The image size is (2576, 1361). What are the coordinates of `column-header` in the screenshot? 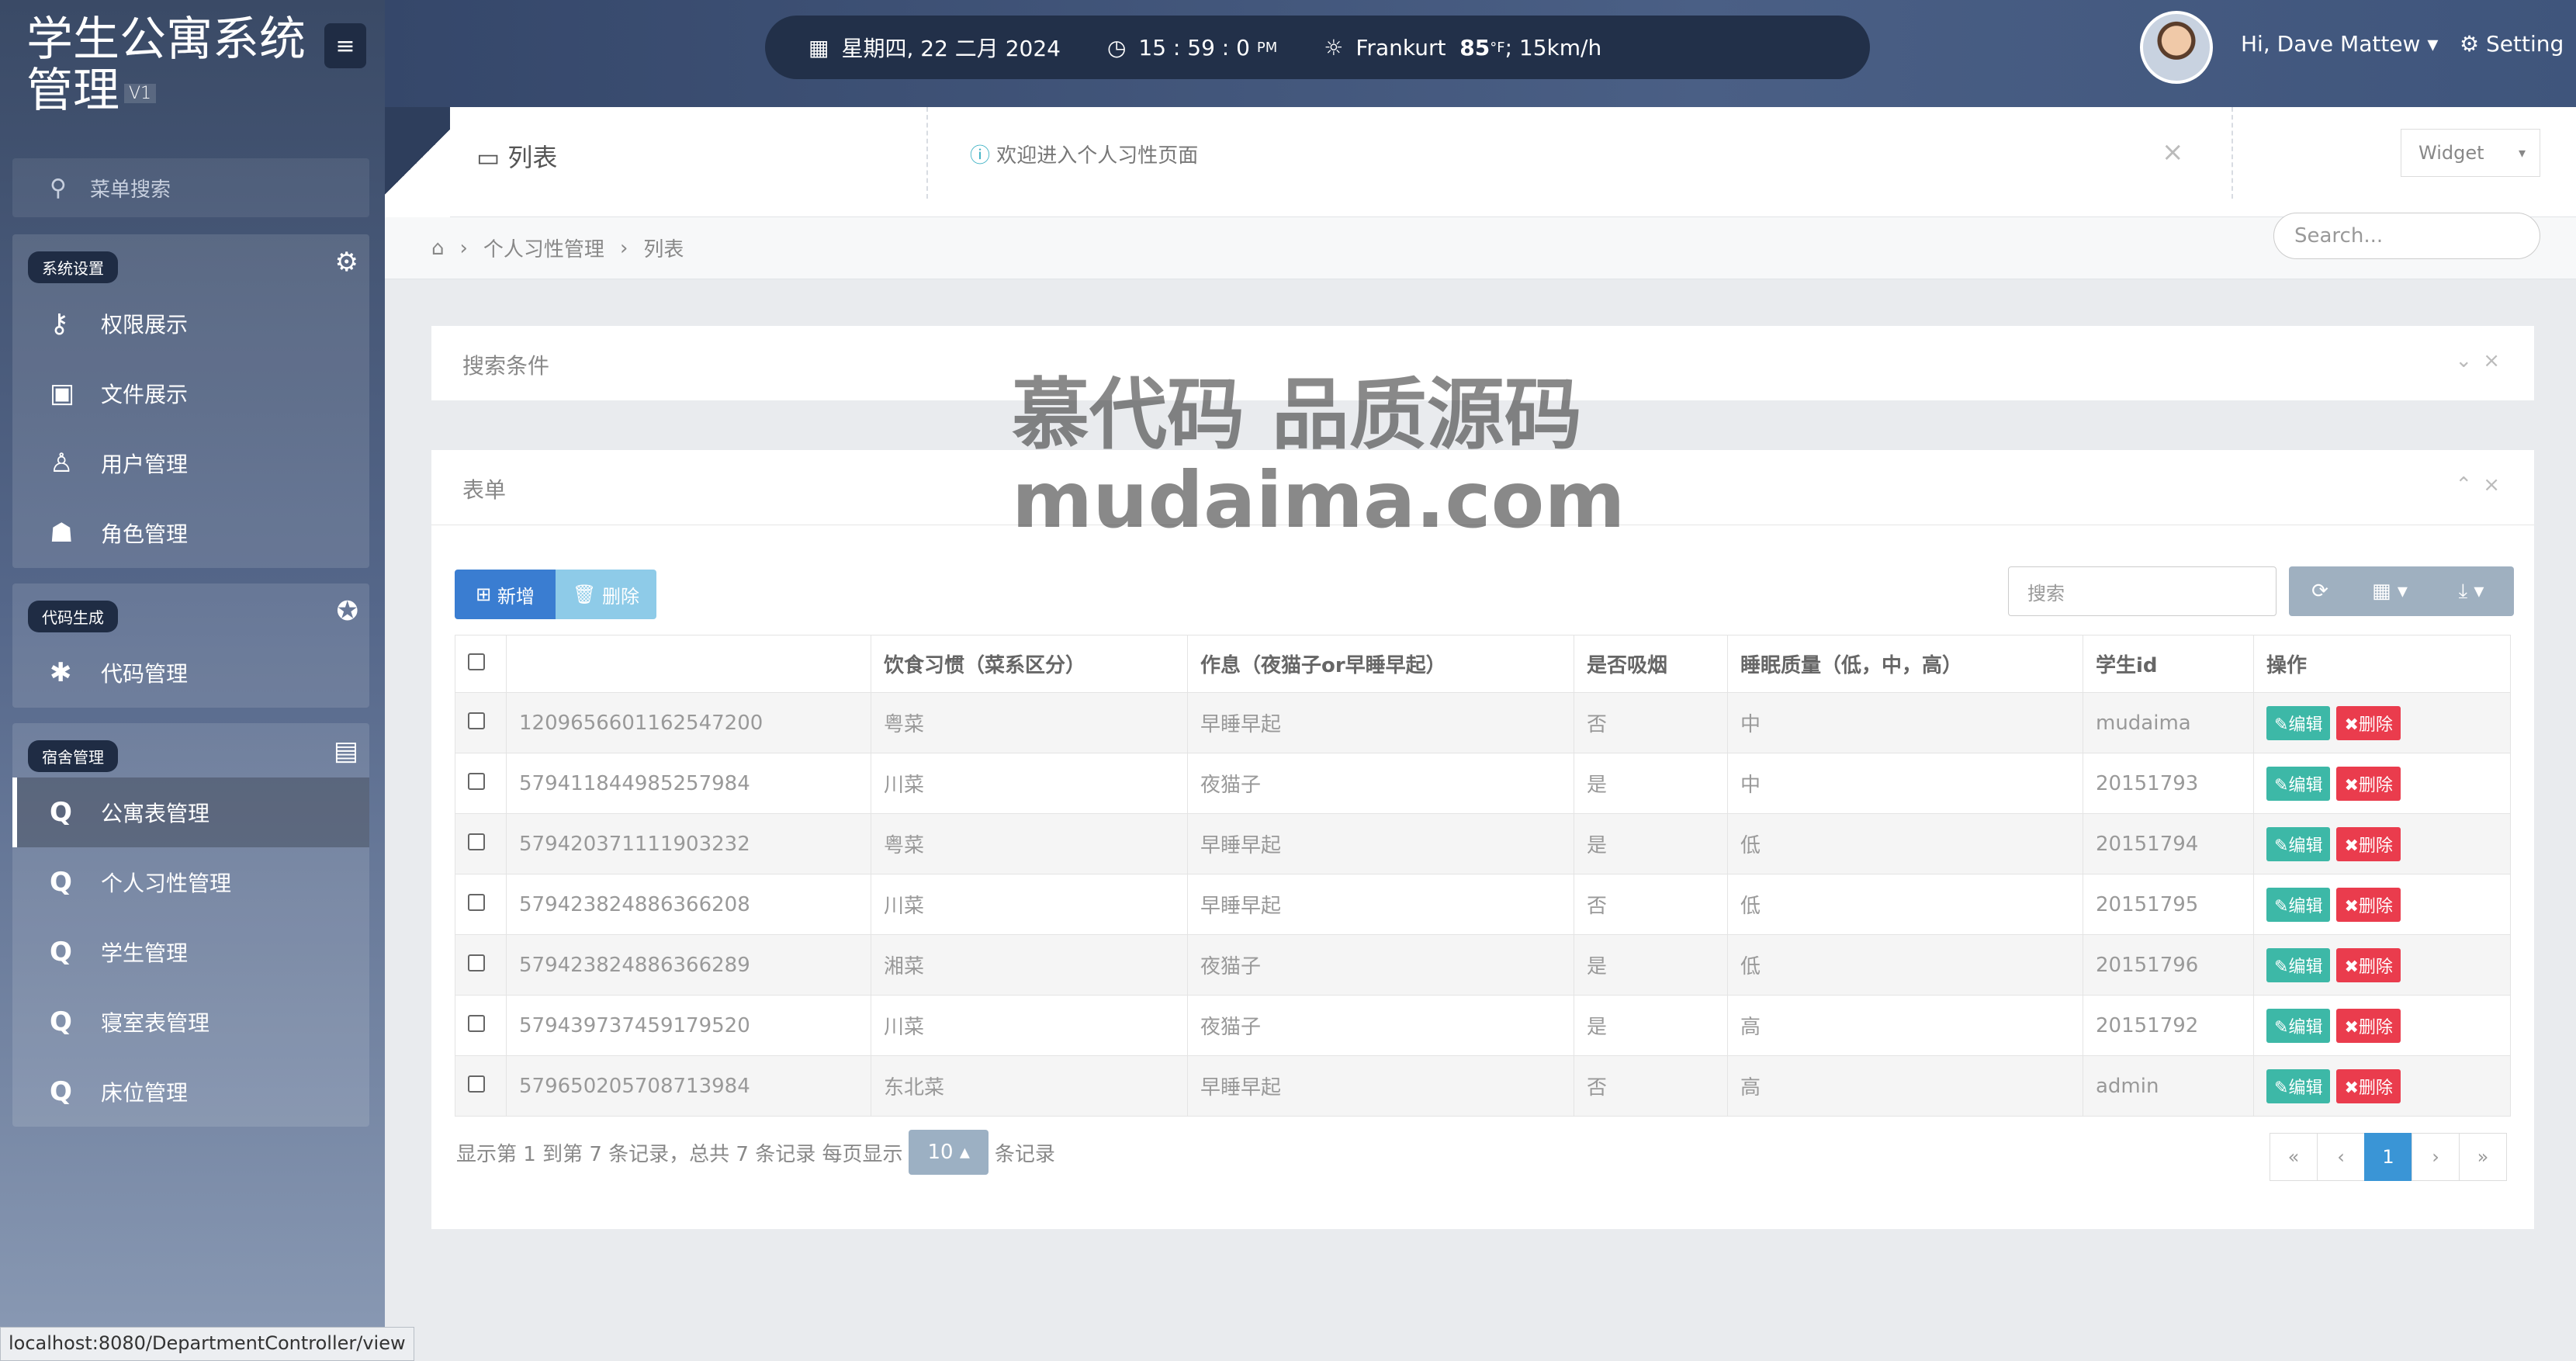 It's located at (688, 664).